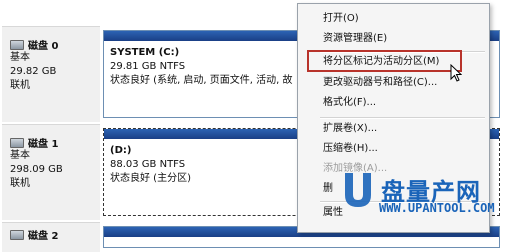 The image size is (508, 252). I want to click on disk-1-size: 298.09 GB, so click(36, 169).